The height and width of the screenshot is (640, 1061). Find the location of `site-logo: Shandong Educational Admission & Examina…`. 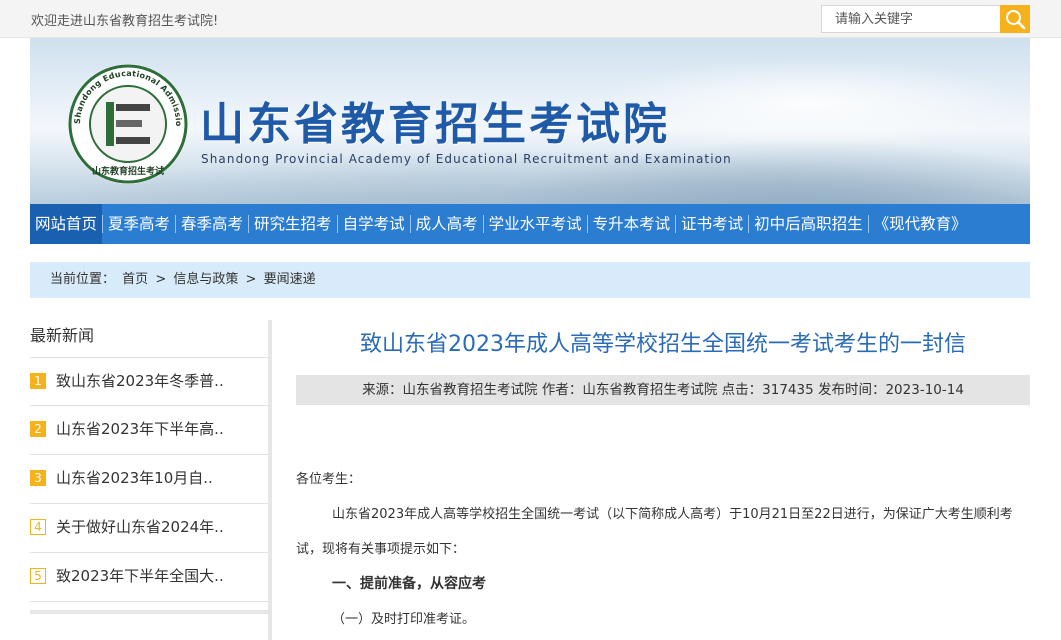

site-logo: Shandong Educational Admission & Examina… is located at coordinates (128, 124).